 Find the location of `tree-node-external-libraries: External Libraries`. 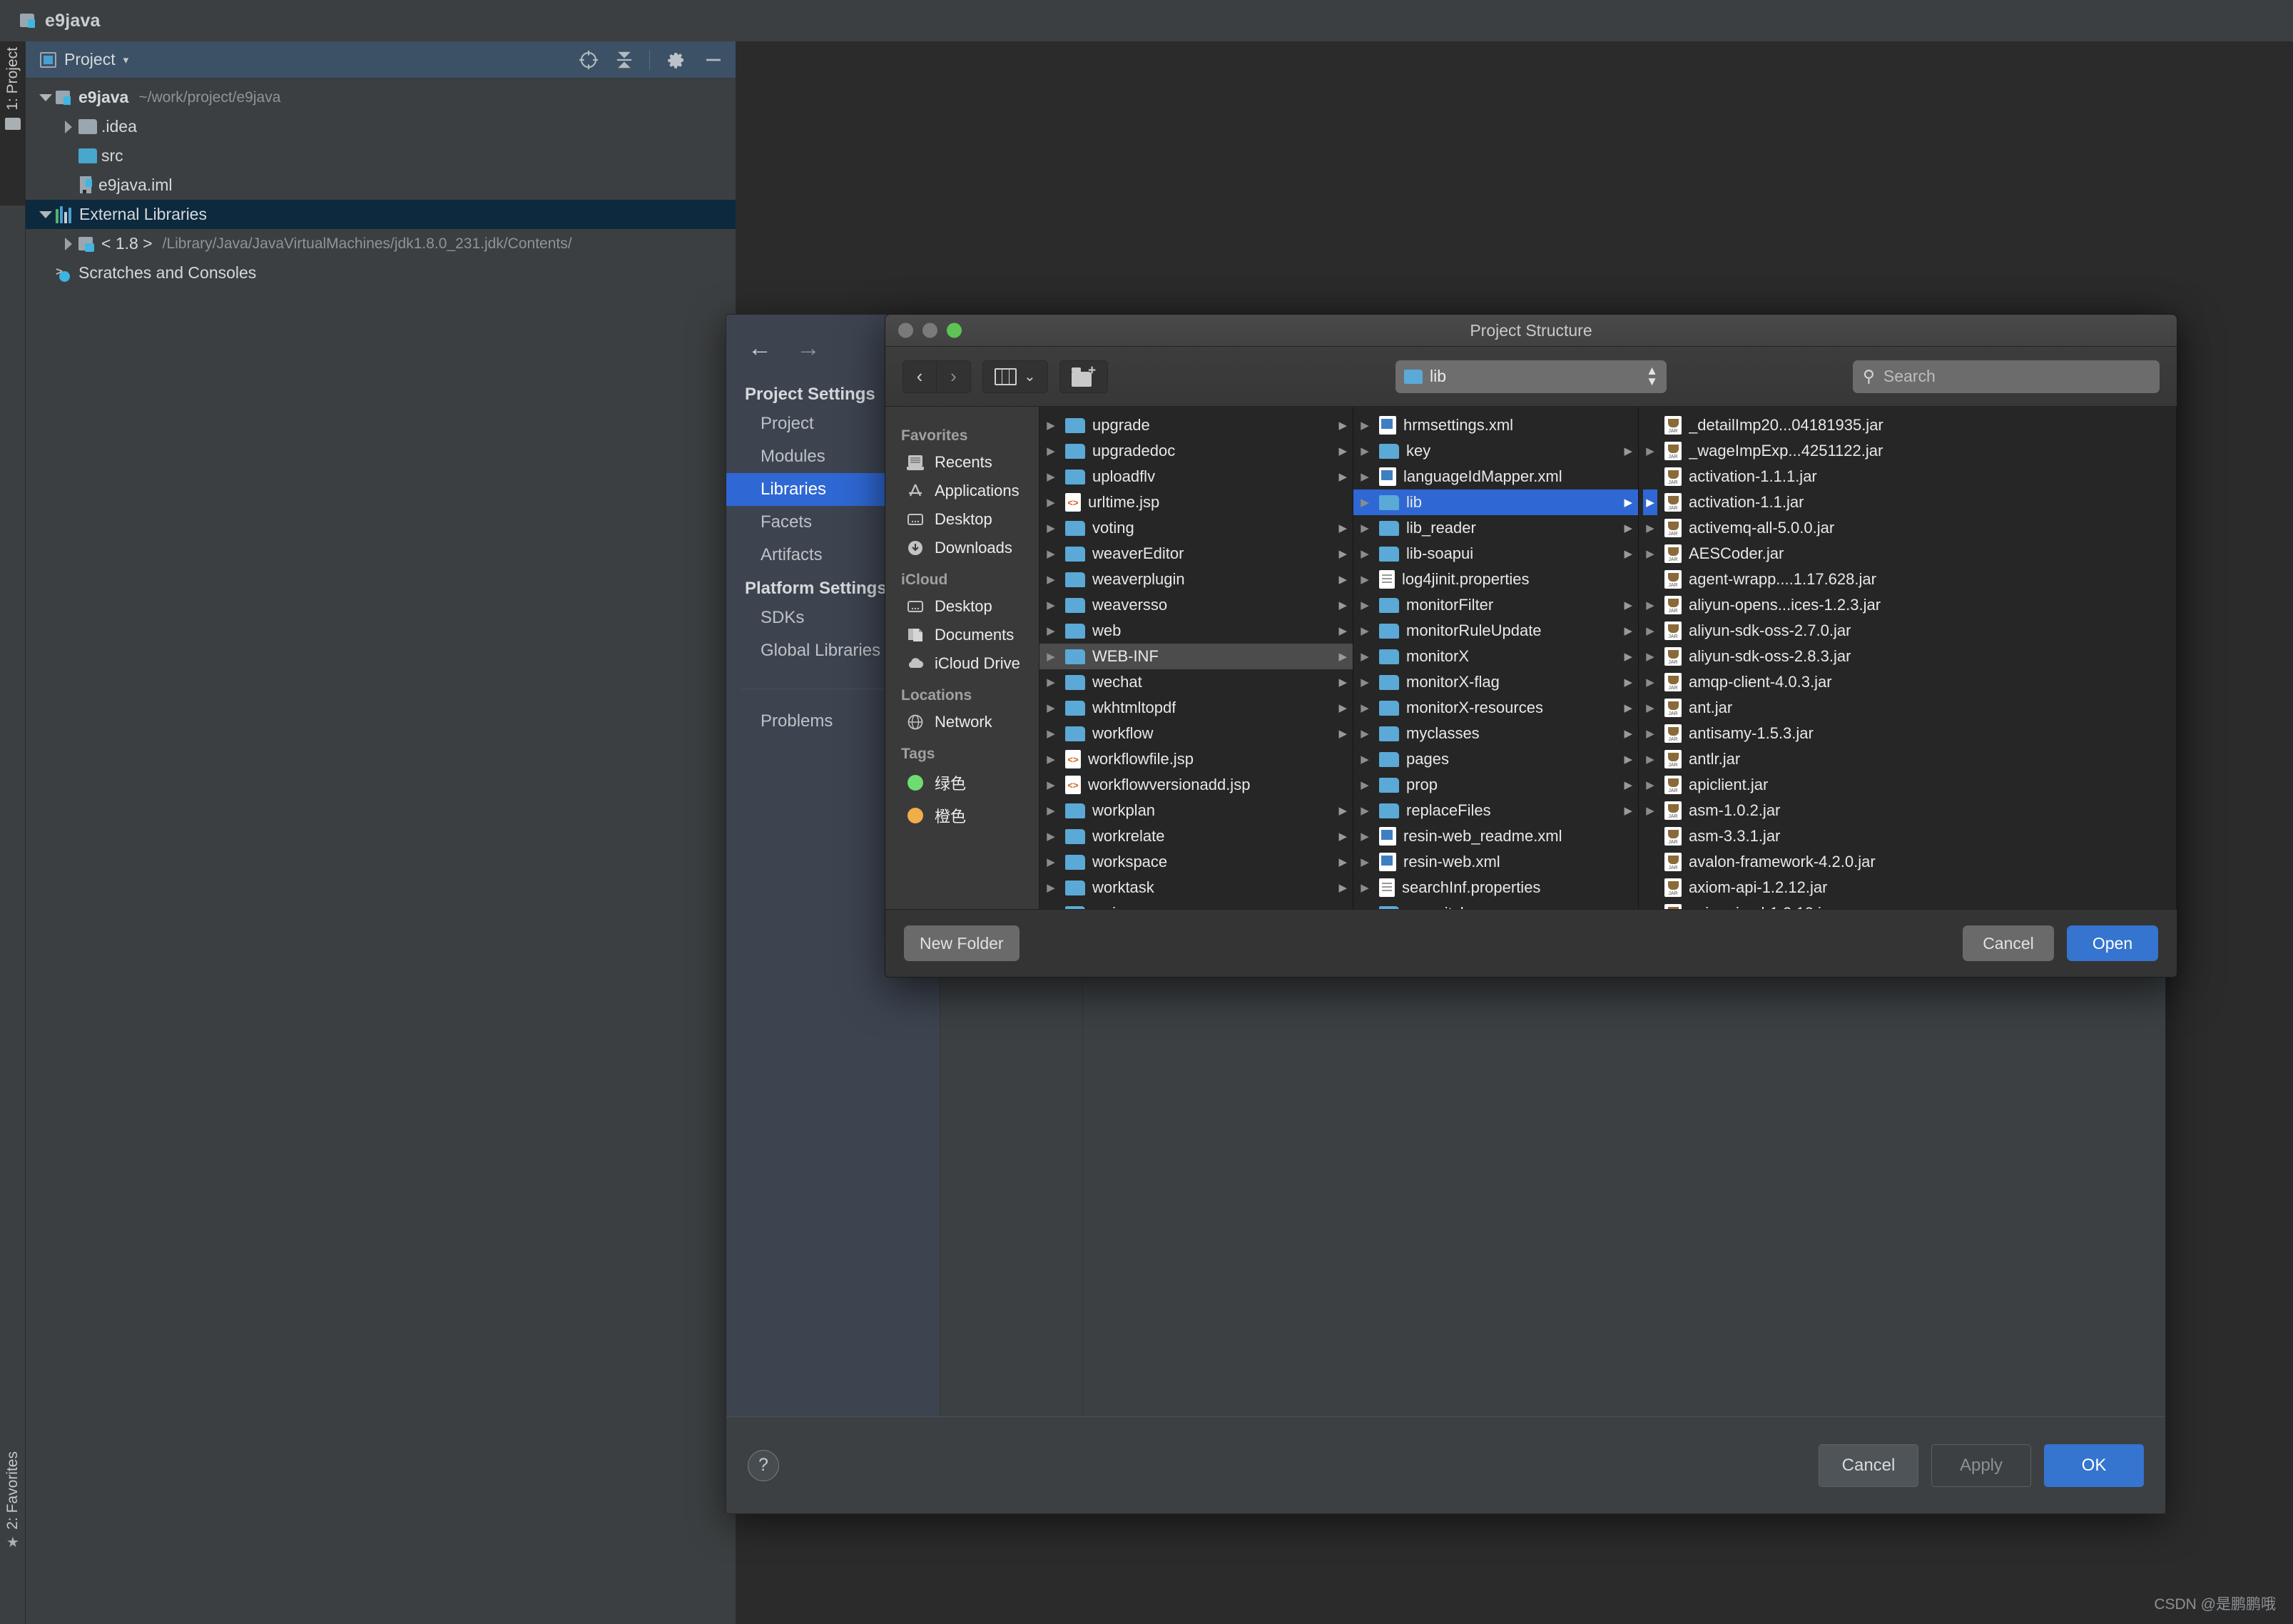

tree-node-external-libraries: External Libraries is located at coordinates (381, 214).